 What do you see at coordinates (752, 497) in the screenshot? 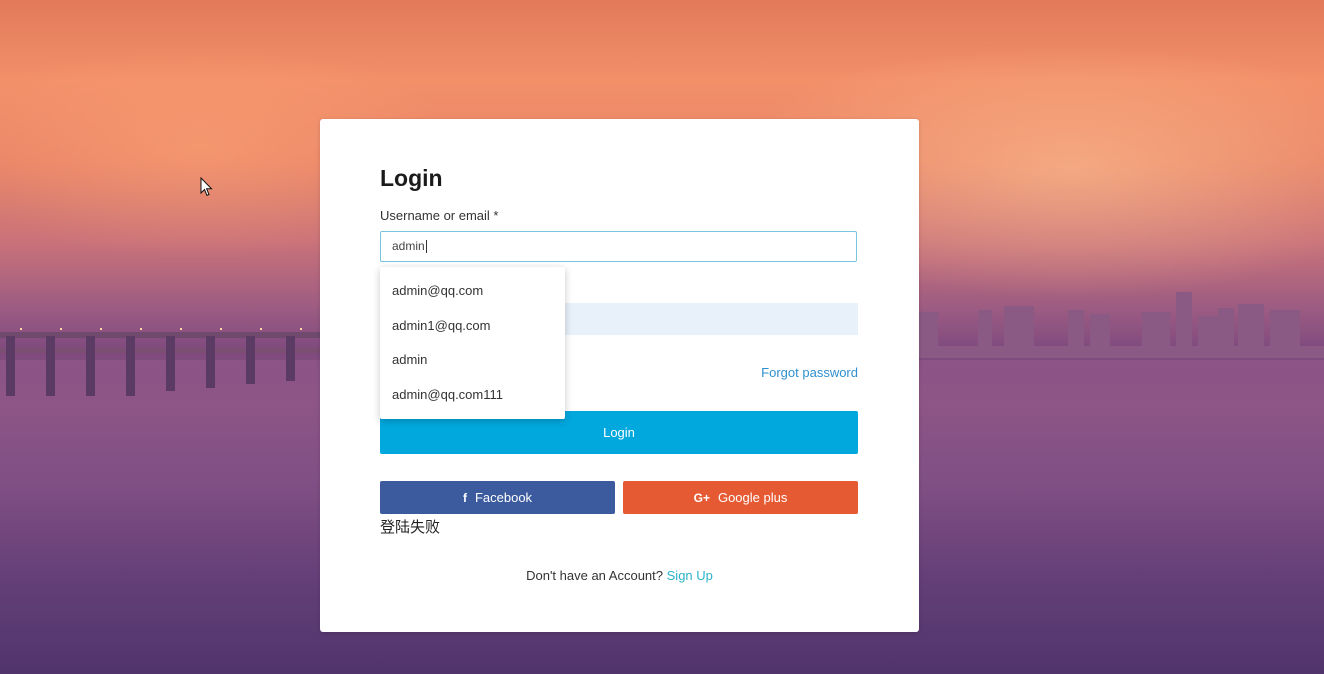
I see `google-plus-label: Google plus` at bounding box center [752, 497].